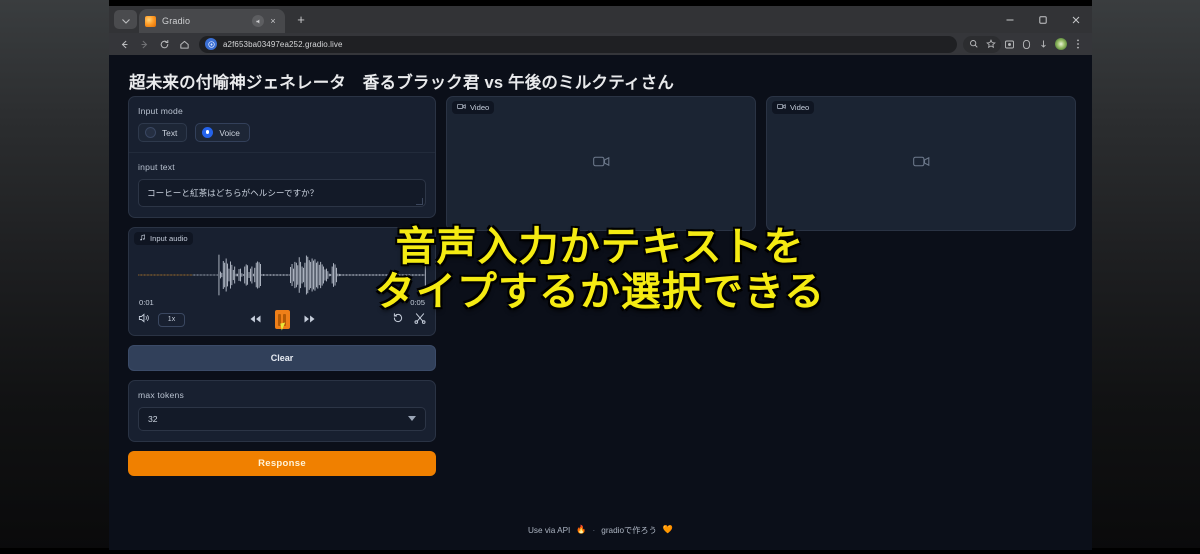 The width and height of the screenshot is (1200, 554). What do you see at coordinates (301, 20) in the screenshot?
I see `new-tab-button: +` at bounding box center [301, 20].